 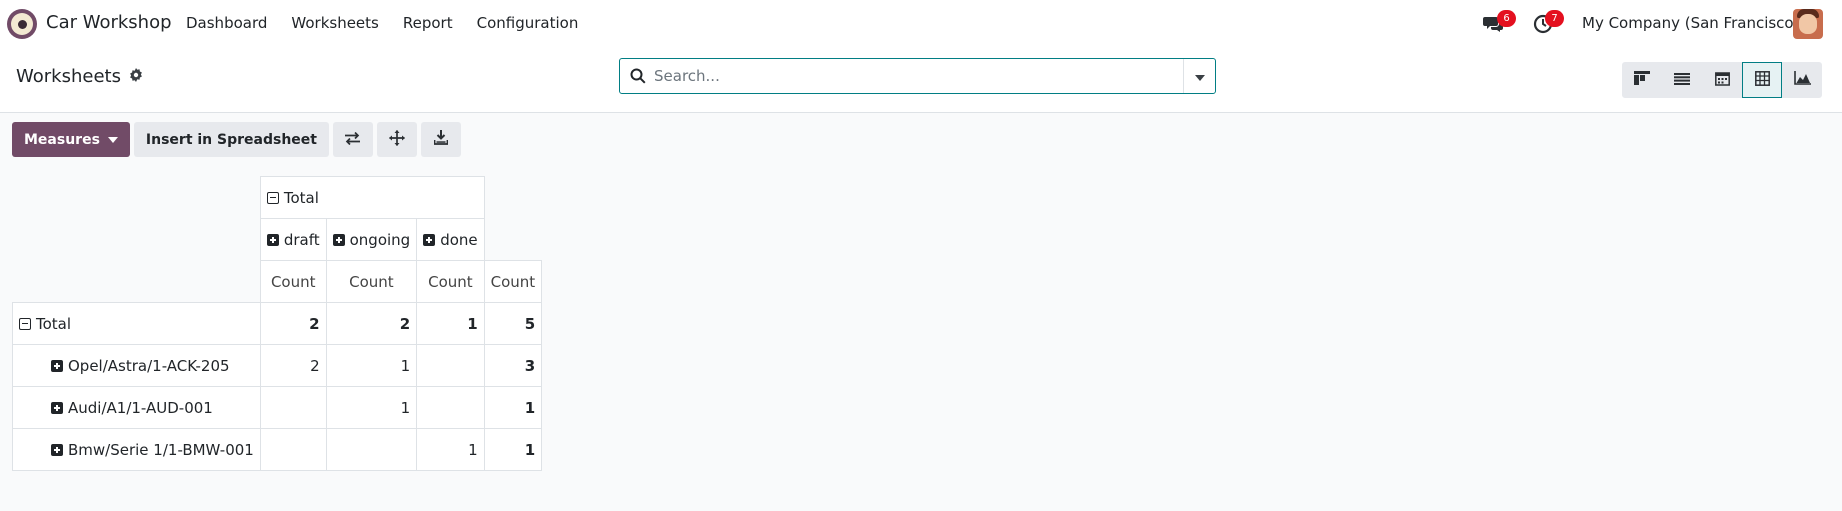 I want to click on pivot-cell: 3, so click(x=513, y=365).